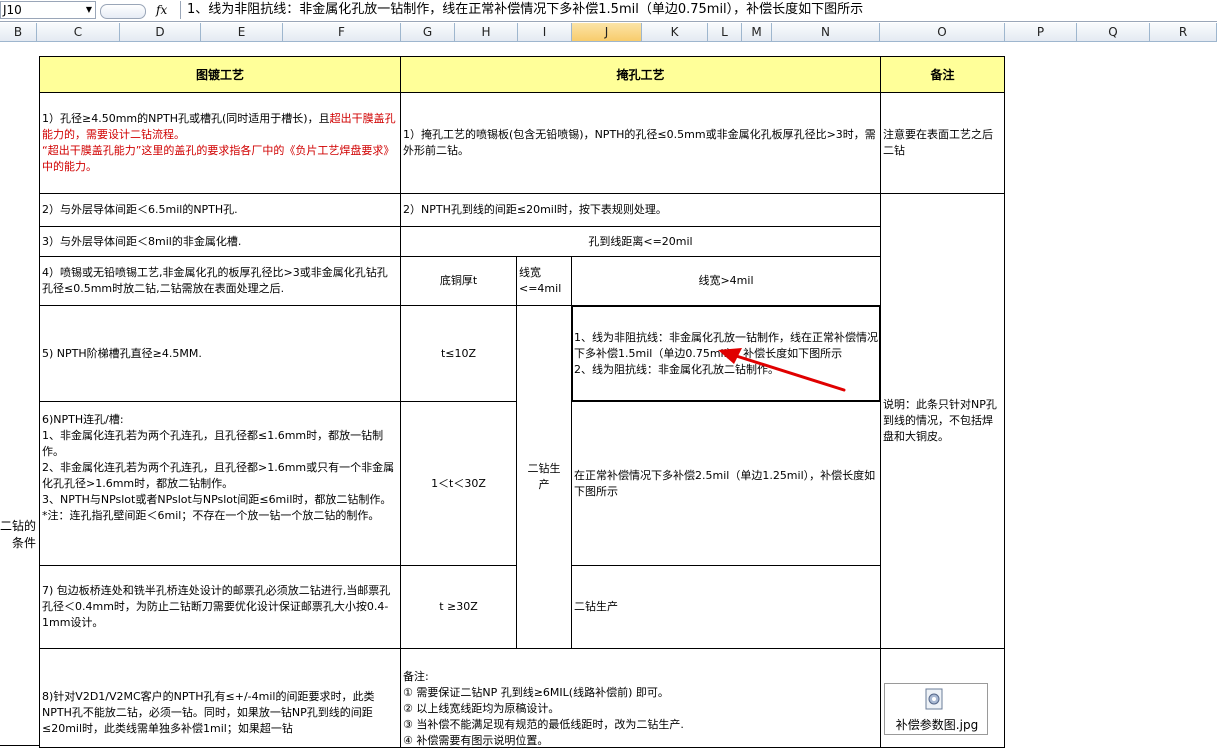  I want to click on column-header-m: M, so click(757, 32).